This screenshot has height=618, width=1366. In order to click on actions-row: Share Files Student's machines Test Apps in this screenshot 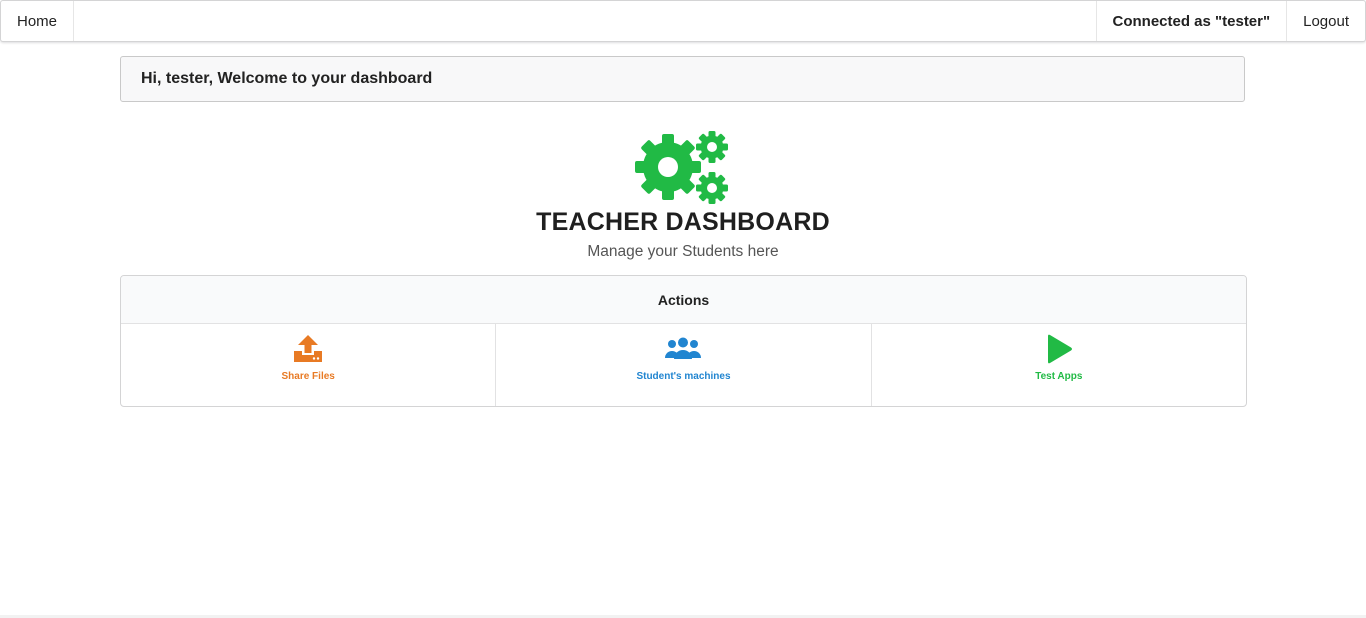, I will do `click(683, 365)`.